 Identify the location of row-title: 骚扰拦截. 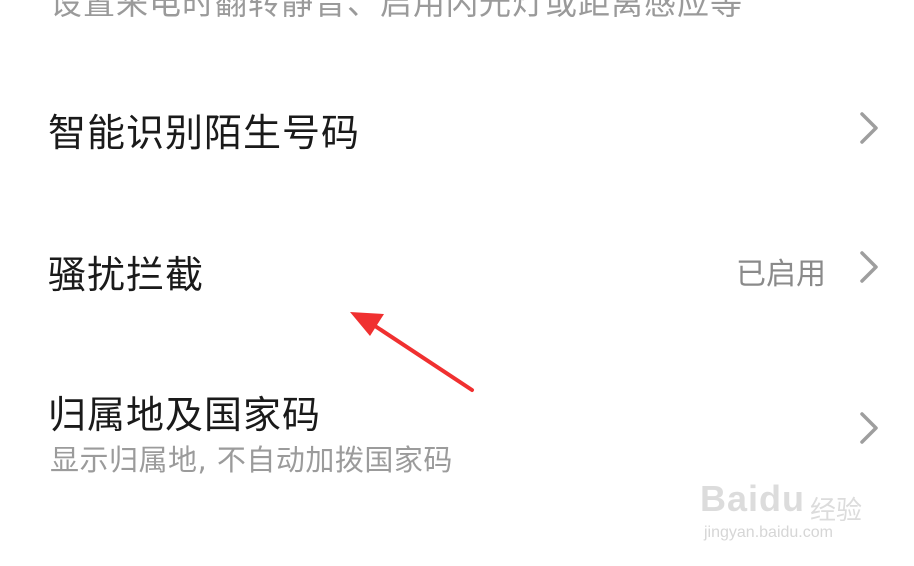
(126, 275).